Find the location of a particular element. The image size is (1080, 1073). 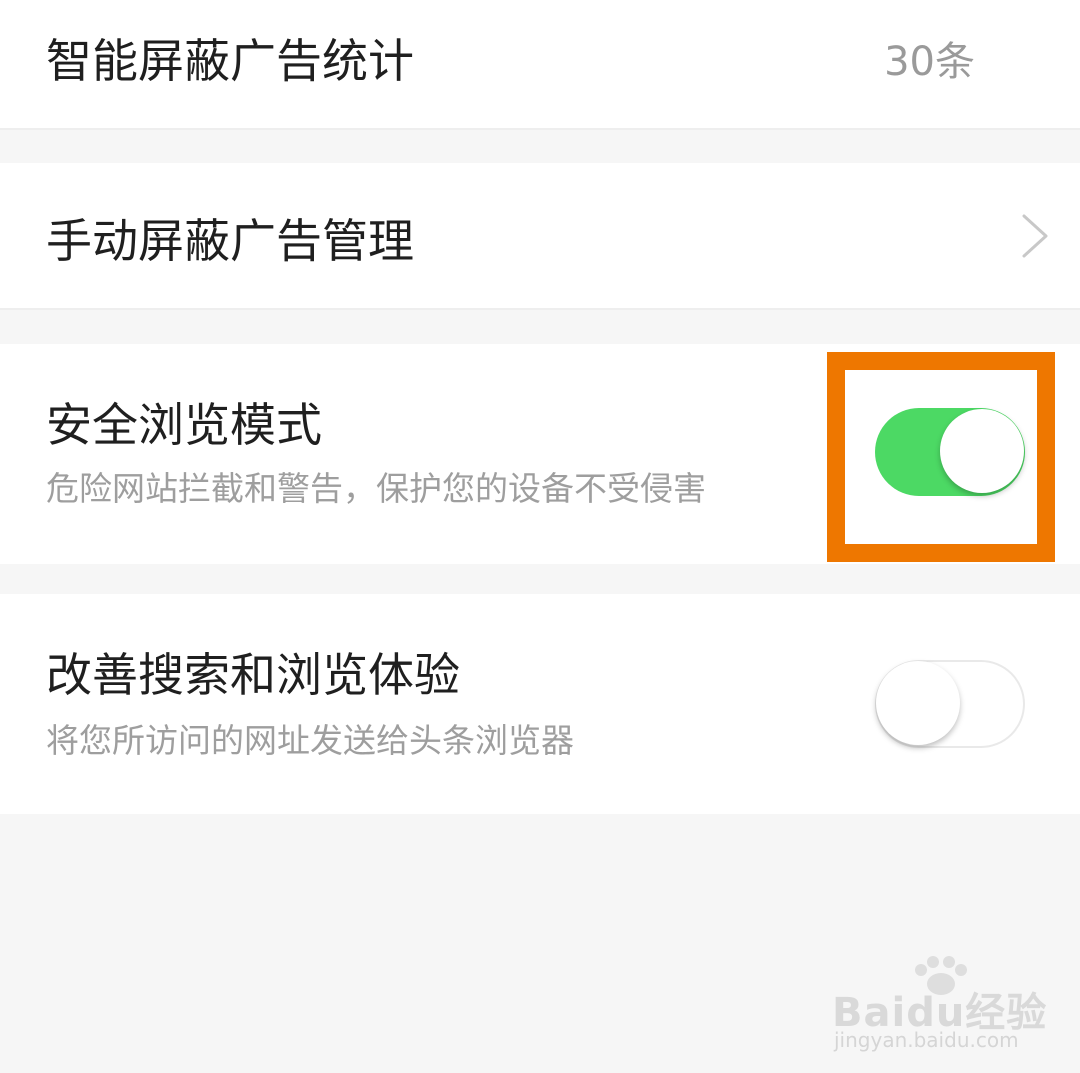

ad-stats-row: 智能屏蔽广告统计 30条 is located at coordinates (540, 65).